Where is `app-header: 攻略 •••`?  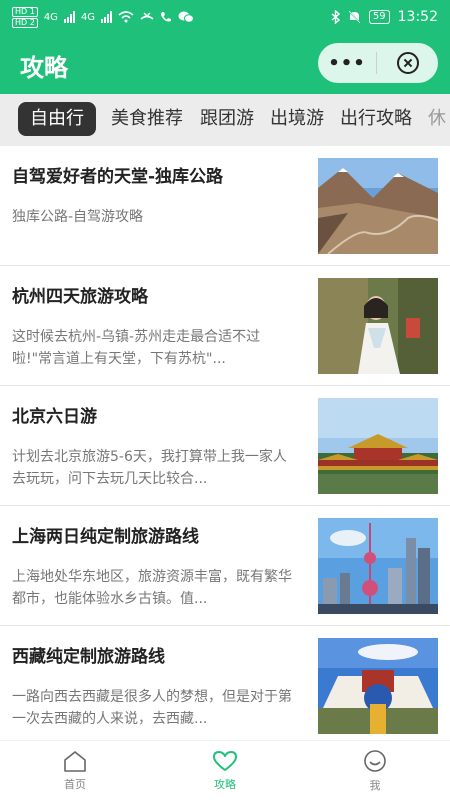
app-header: 攻略 ••• is located at coordinates (225, 64).